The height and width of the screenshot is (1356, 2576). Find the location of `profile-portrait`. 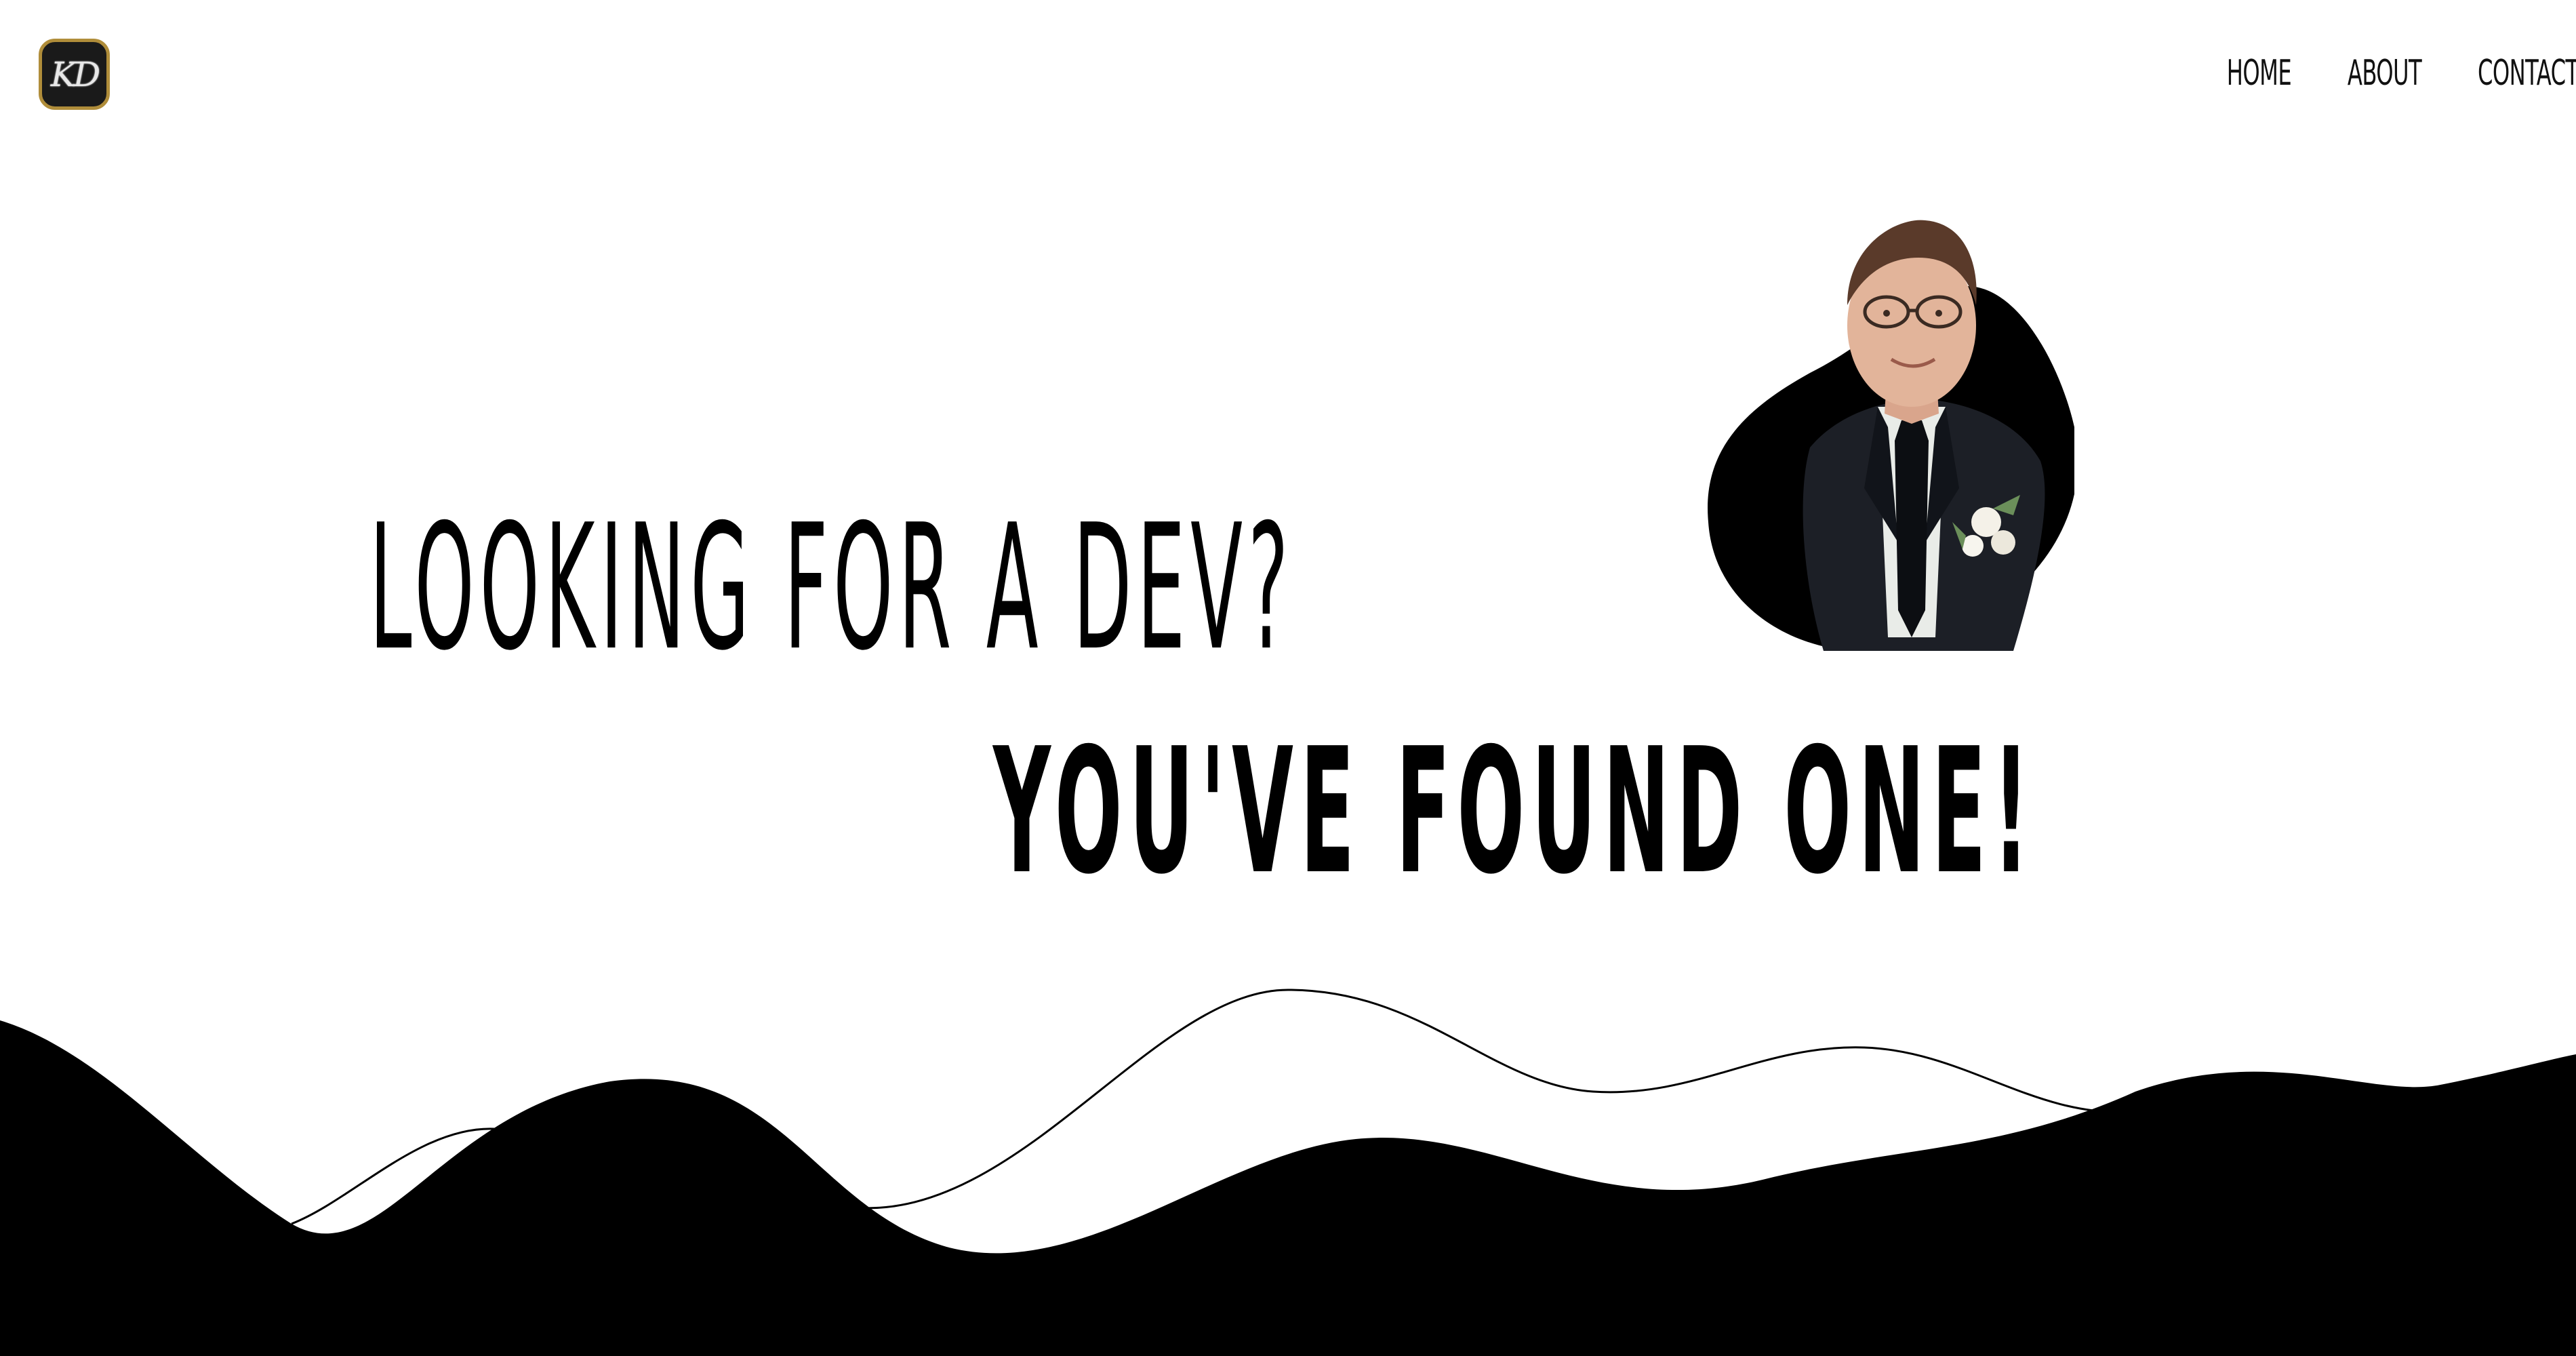

profile-portrait is located at coordinates (1891, 436).